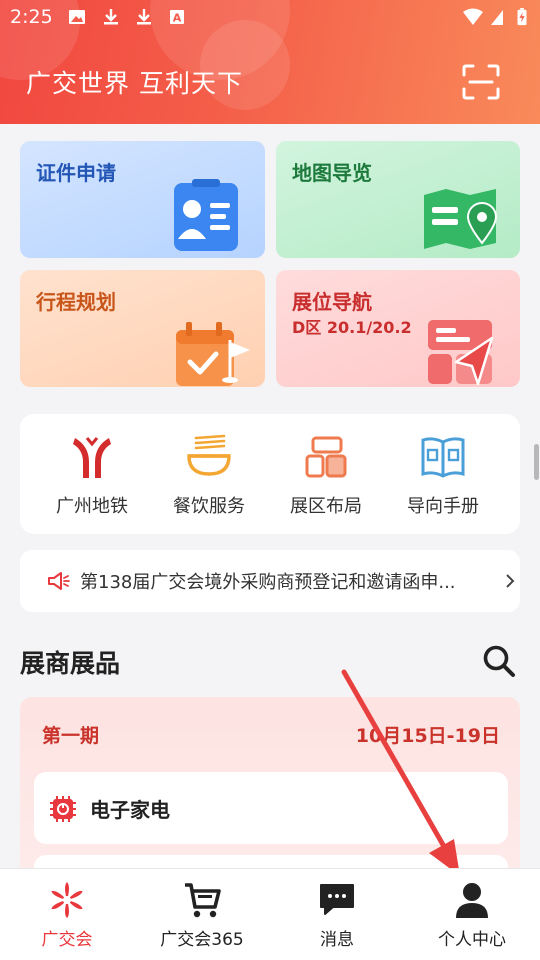  Describe the element at coordinates (461, 353) in the screenshot. I see `navigation-icon` at that location.